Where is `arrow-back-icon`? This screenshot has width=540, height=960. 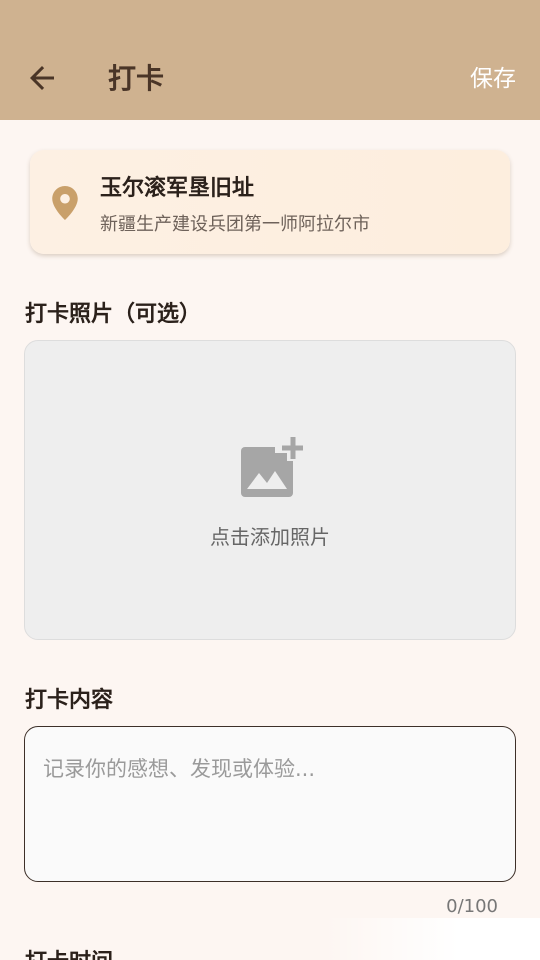
arrow-back-icon is located at coordinates (42, 78).